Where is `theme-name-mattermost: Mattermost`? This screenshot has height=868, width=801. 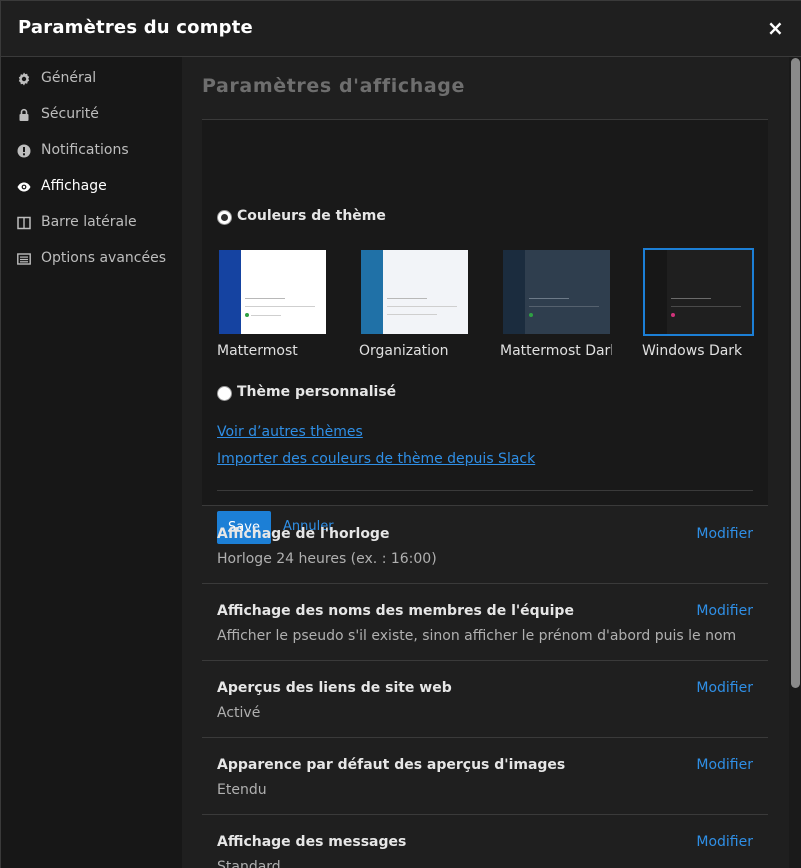
theme-name-mattermost: Mattermost is located at coordinates (257, 351).